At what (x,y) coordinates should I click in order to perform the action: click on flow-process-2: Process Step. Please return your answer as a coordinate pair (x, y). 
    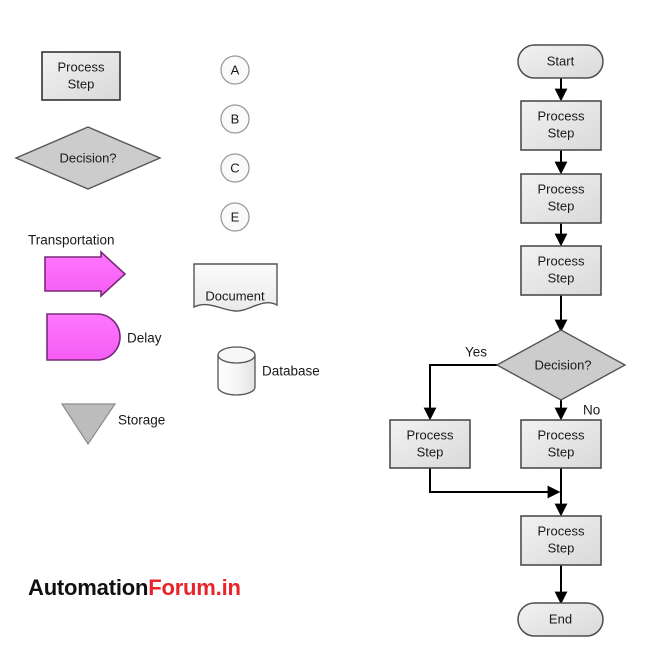
    Looking at the image, I should click on (561, 198).